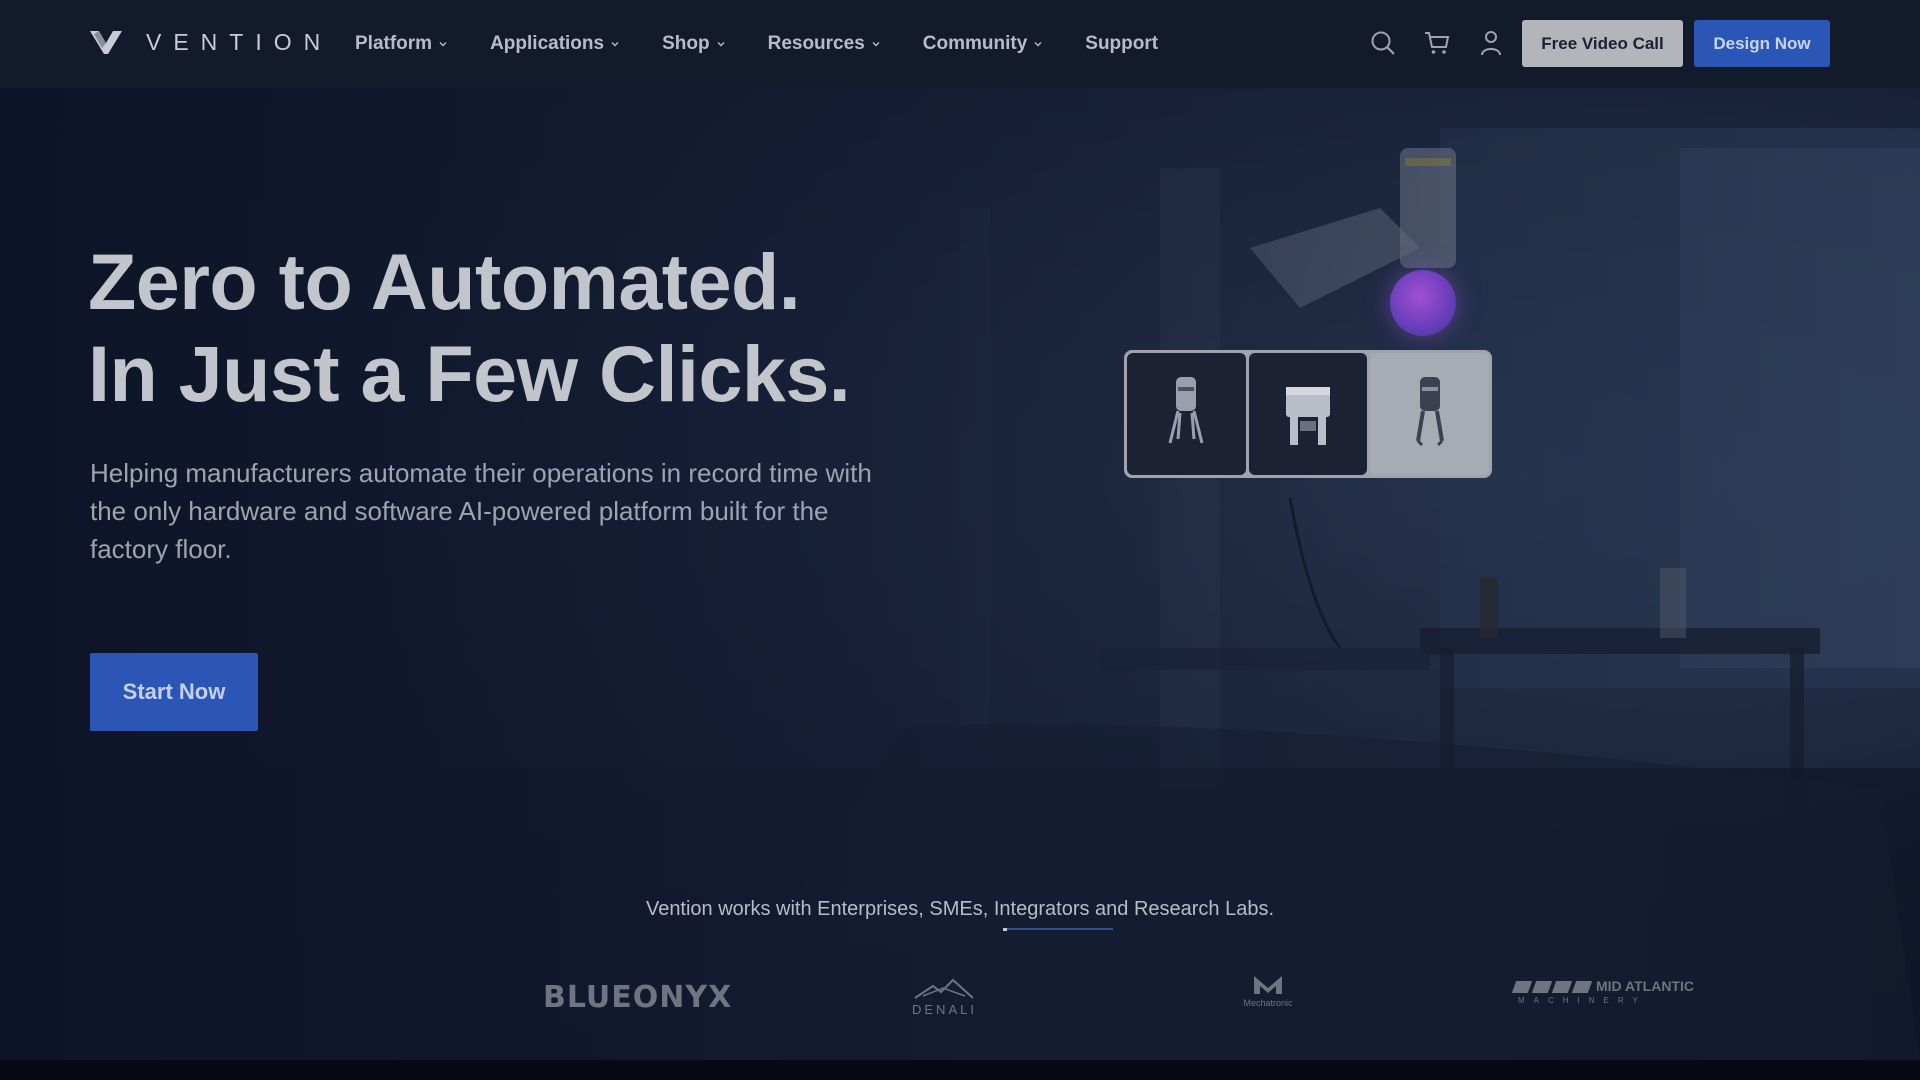 The width and height of the screenshot is (1920, 1080). I want to click on nav-item-resources: Resources, so click(824, 44).